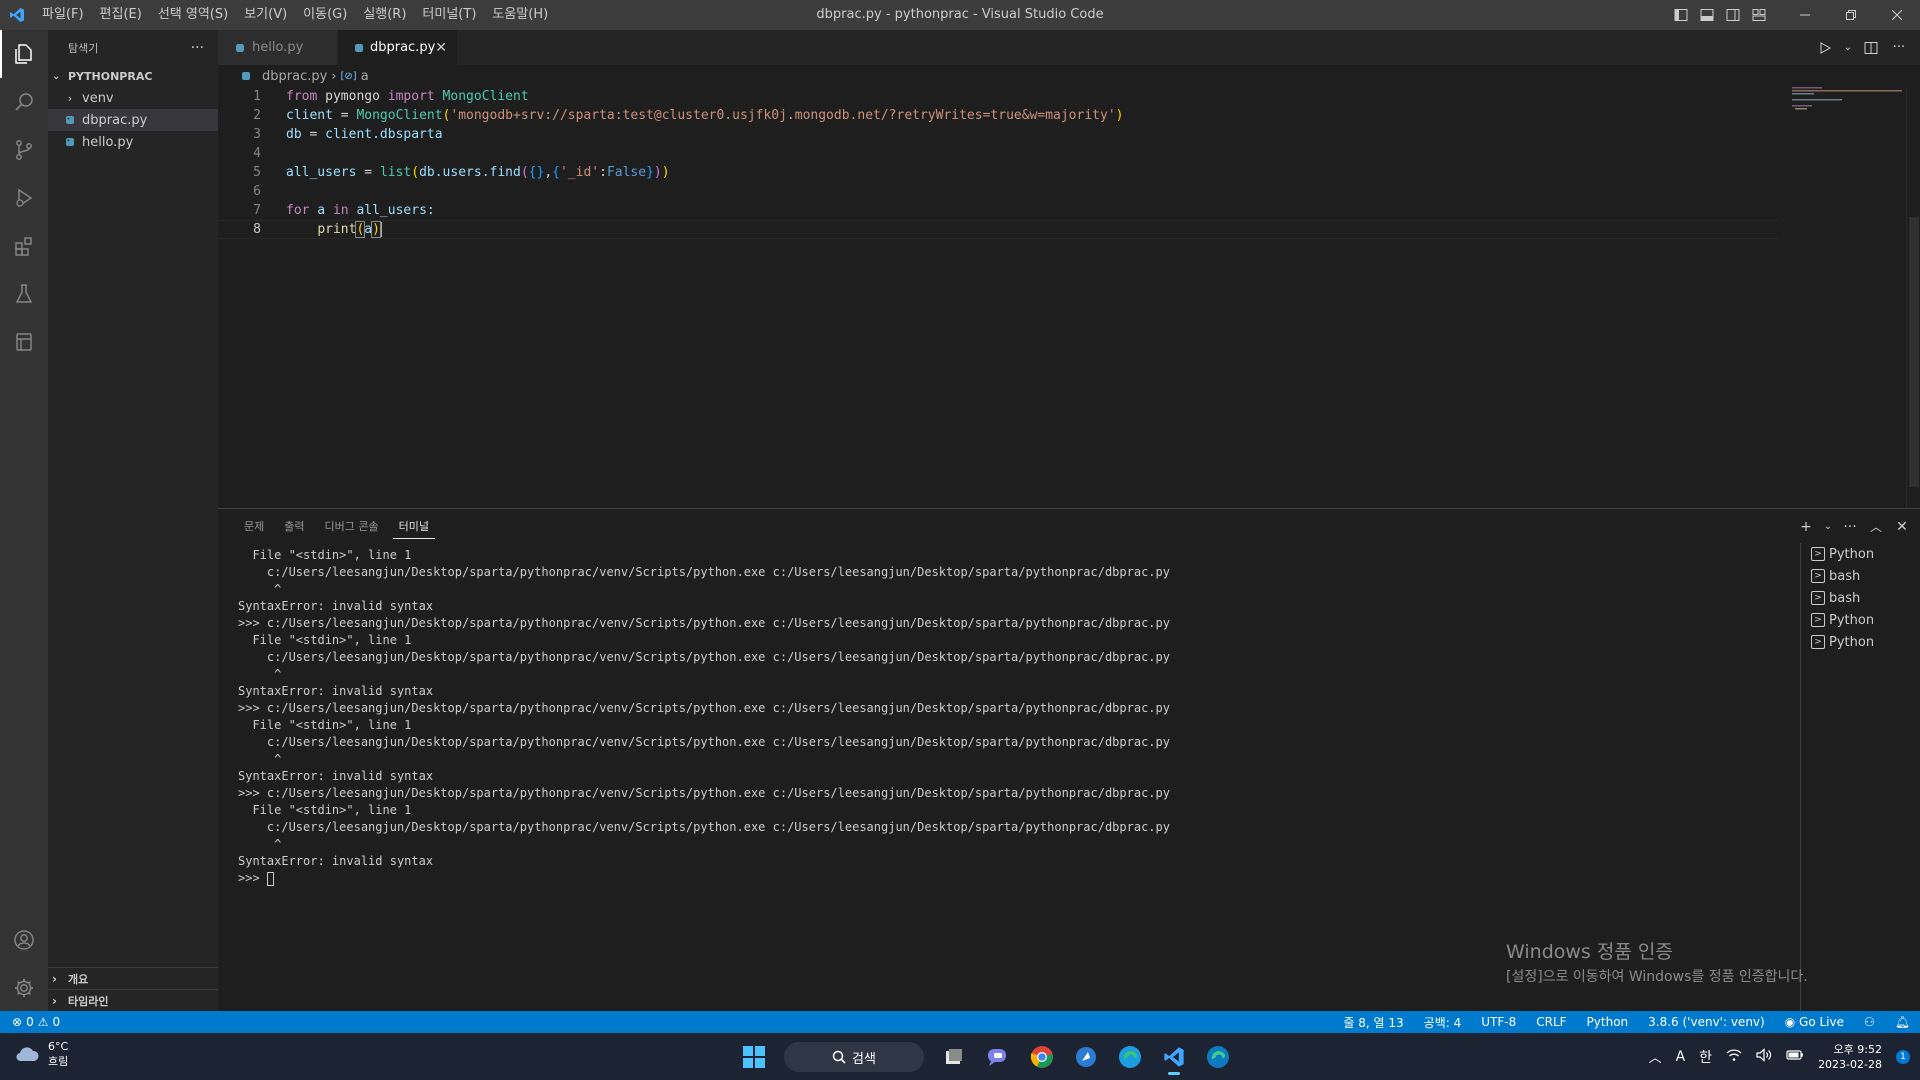 Image resolution: width=1920 pixels, height=1080 pixels. Describe the element at coordinates (1902, 527) in the screenshot. I see `close-panel-icon: ✕` at that location.